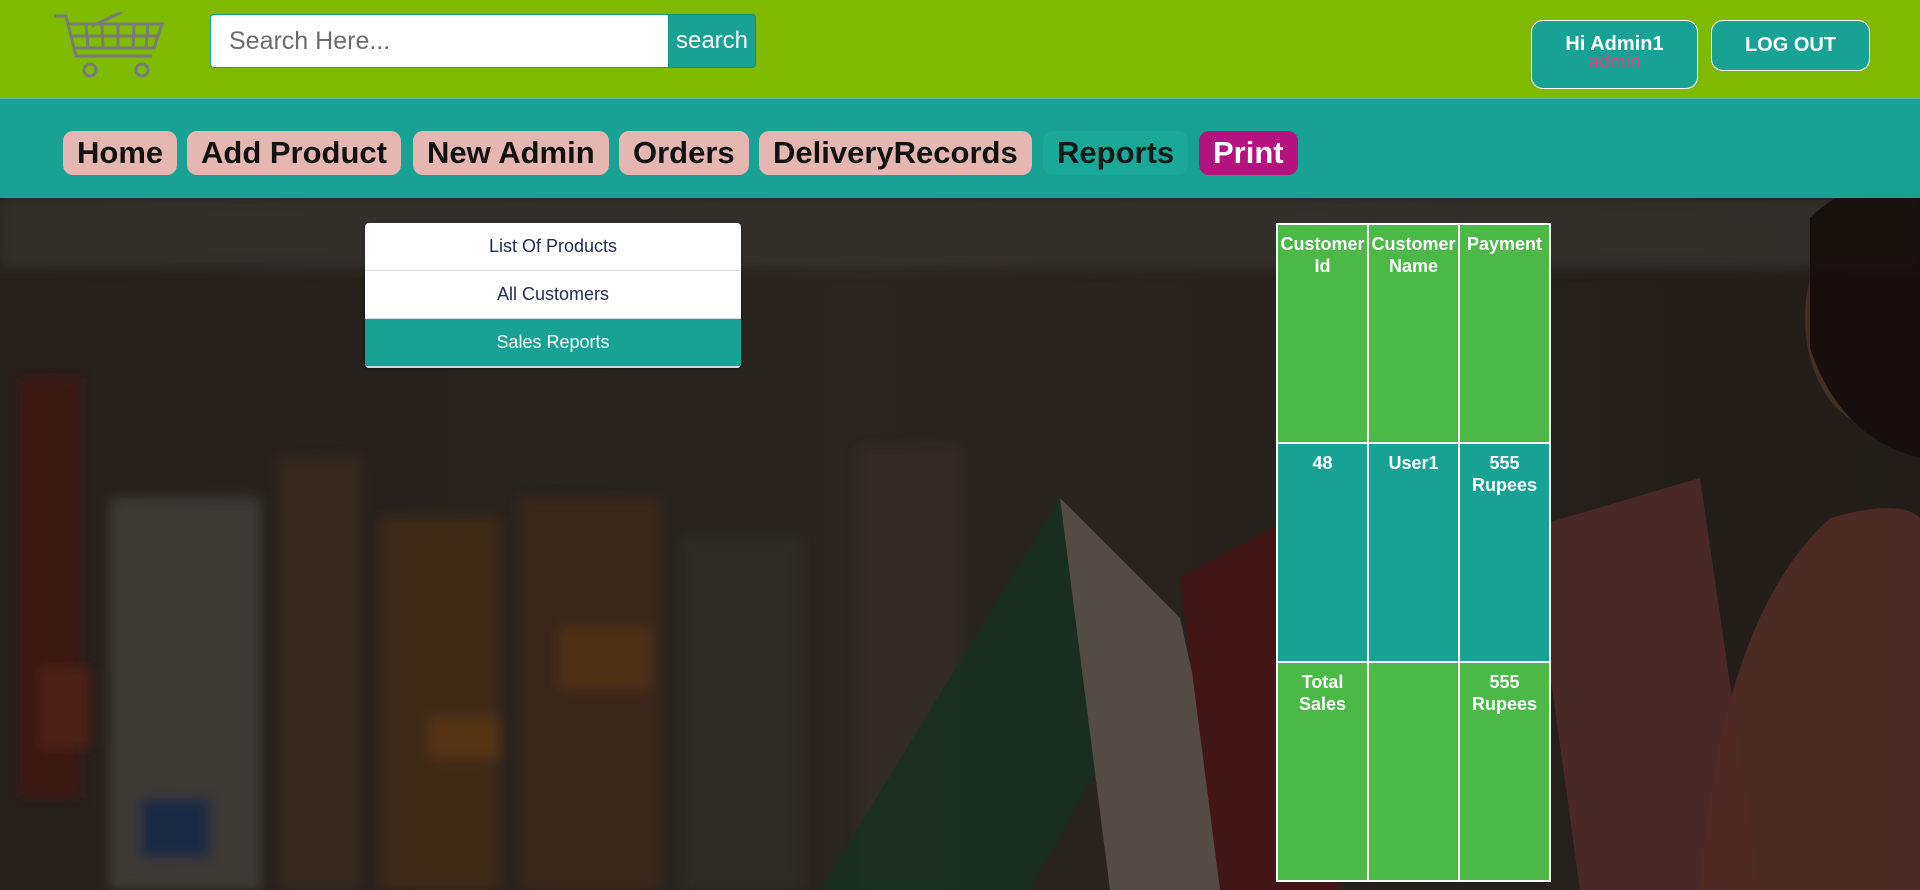  What do you see at coordinates (1504, 771) in the screenshot?
I see `cell-total-value: 555 Rupees` at bounding box center [1504, 771].